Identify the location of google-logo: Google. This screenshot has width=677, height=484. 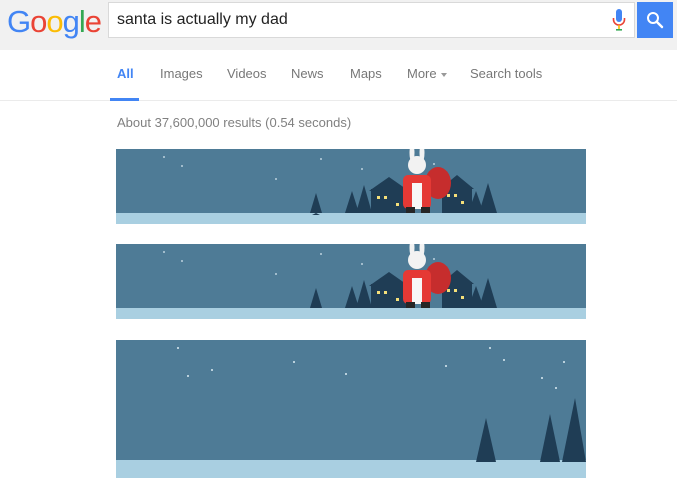
(54, 22).